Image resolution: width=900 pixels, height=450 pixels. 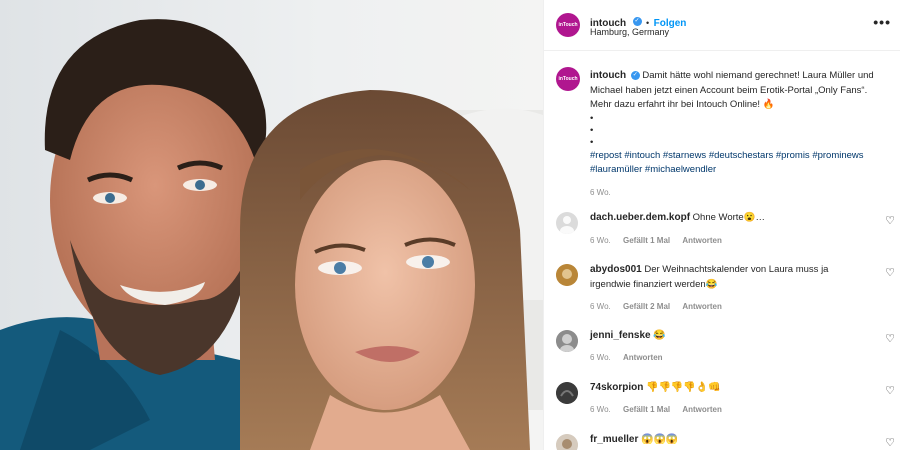 I want to click on default-avatar-icon, so click(x=567, y=225).